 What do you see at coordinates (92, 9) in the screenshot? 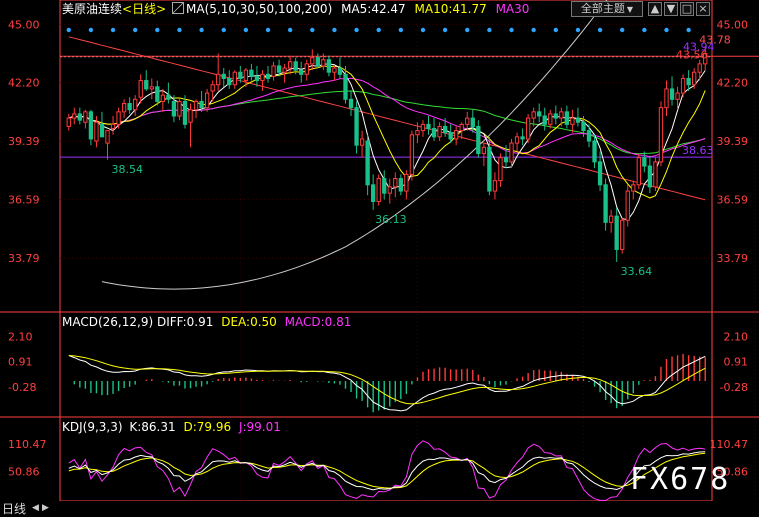
I see `symbol-label: 美原油连续` at bounding box center [92, 9].